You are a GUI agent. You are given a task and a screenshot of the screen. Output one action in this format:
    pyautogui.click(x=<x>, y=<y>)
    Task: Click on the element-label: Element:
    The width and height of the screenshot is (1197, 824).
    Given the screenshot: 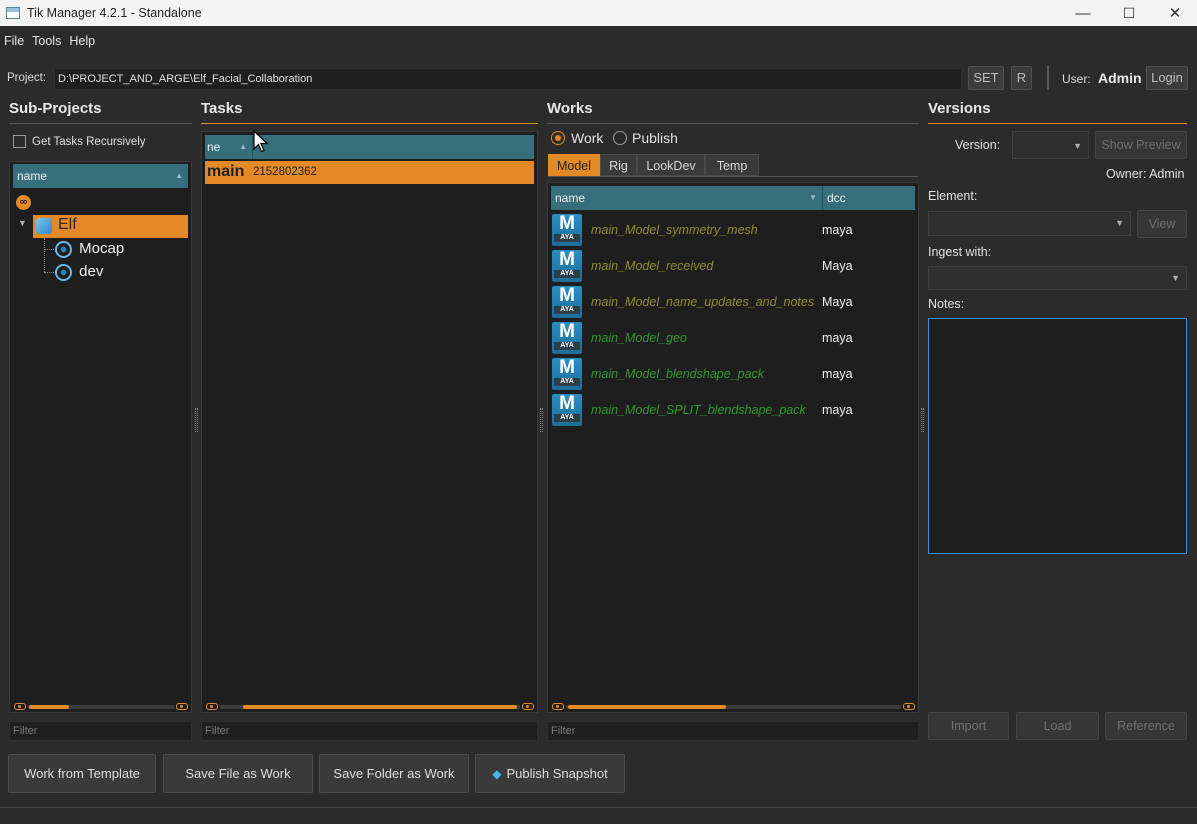 What is the action you would take?
    pyautogui.click(x=953, y=196)
    